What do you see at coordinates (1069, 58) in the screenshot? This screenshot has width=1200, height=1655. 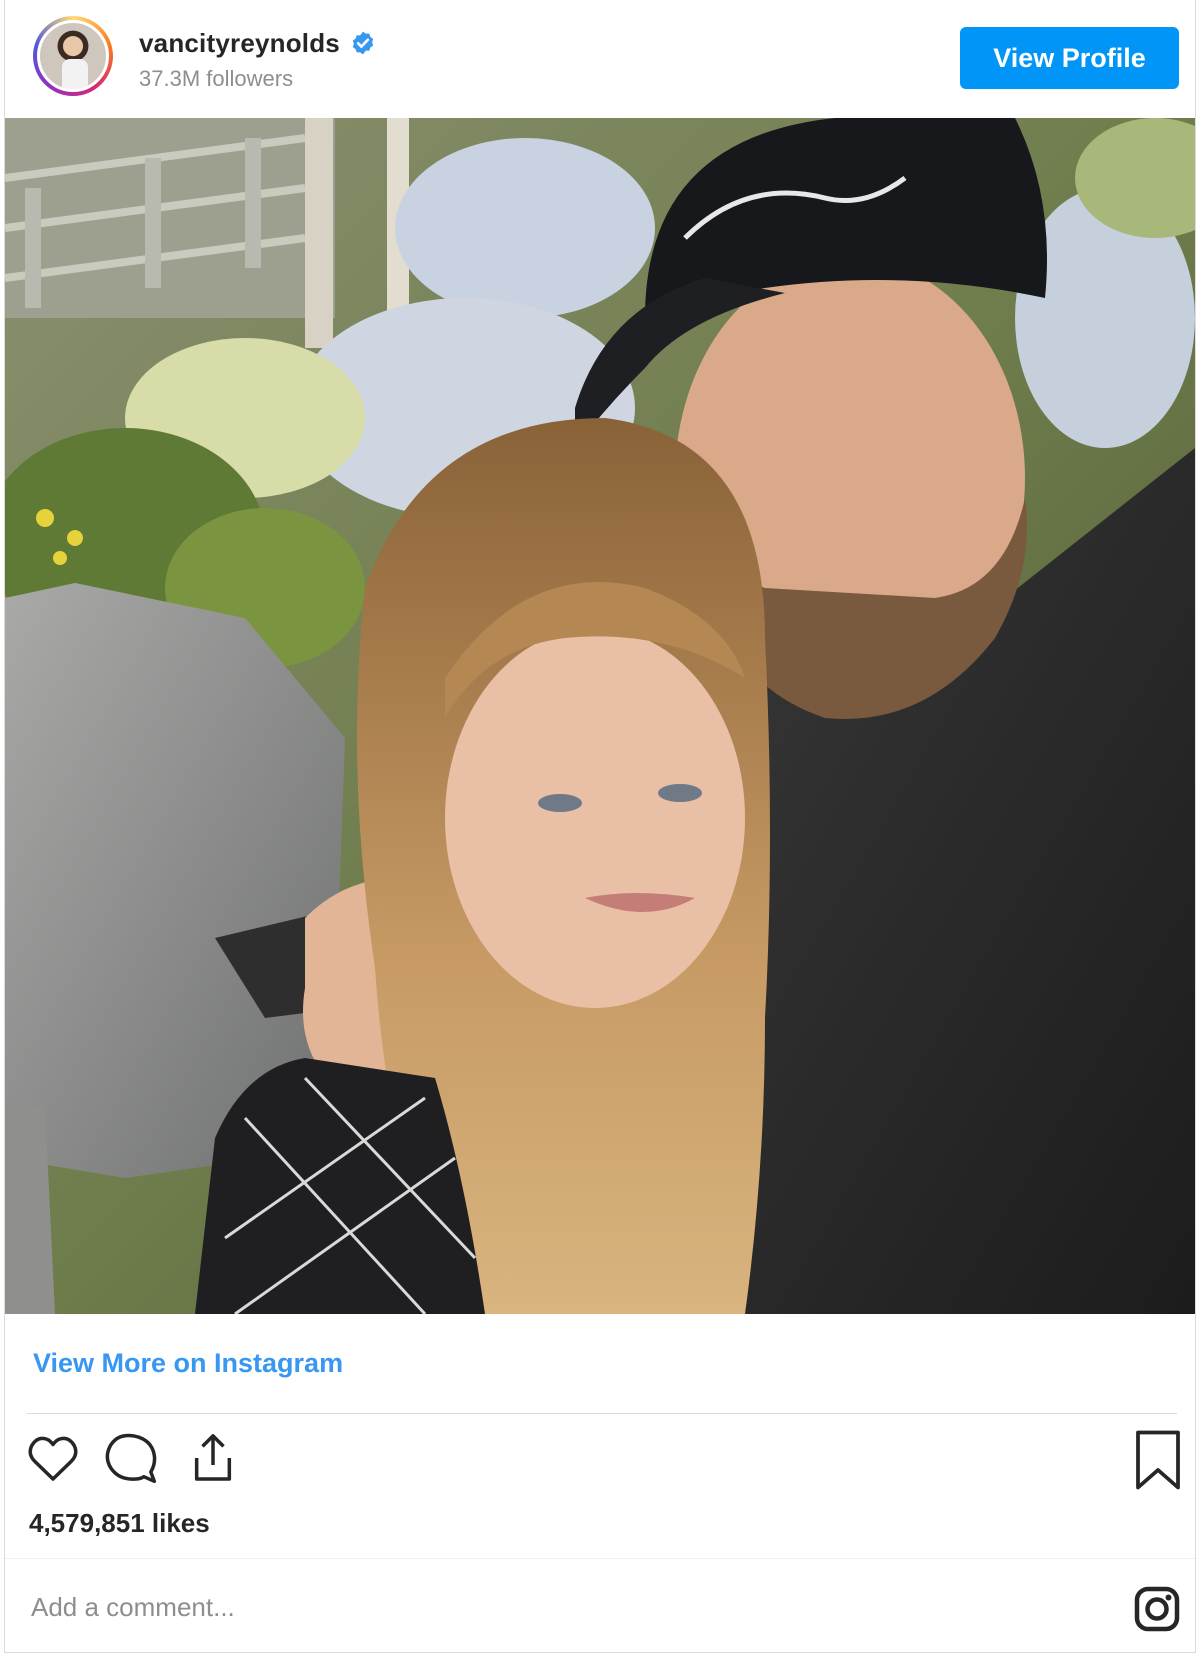 I see `view-profile-button: View Profile` at bounding box center [1069, 58].